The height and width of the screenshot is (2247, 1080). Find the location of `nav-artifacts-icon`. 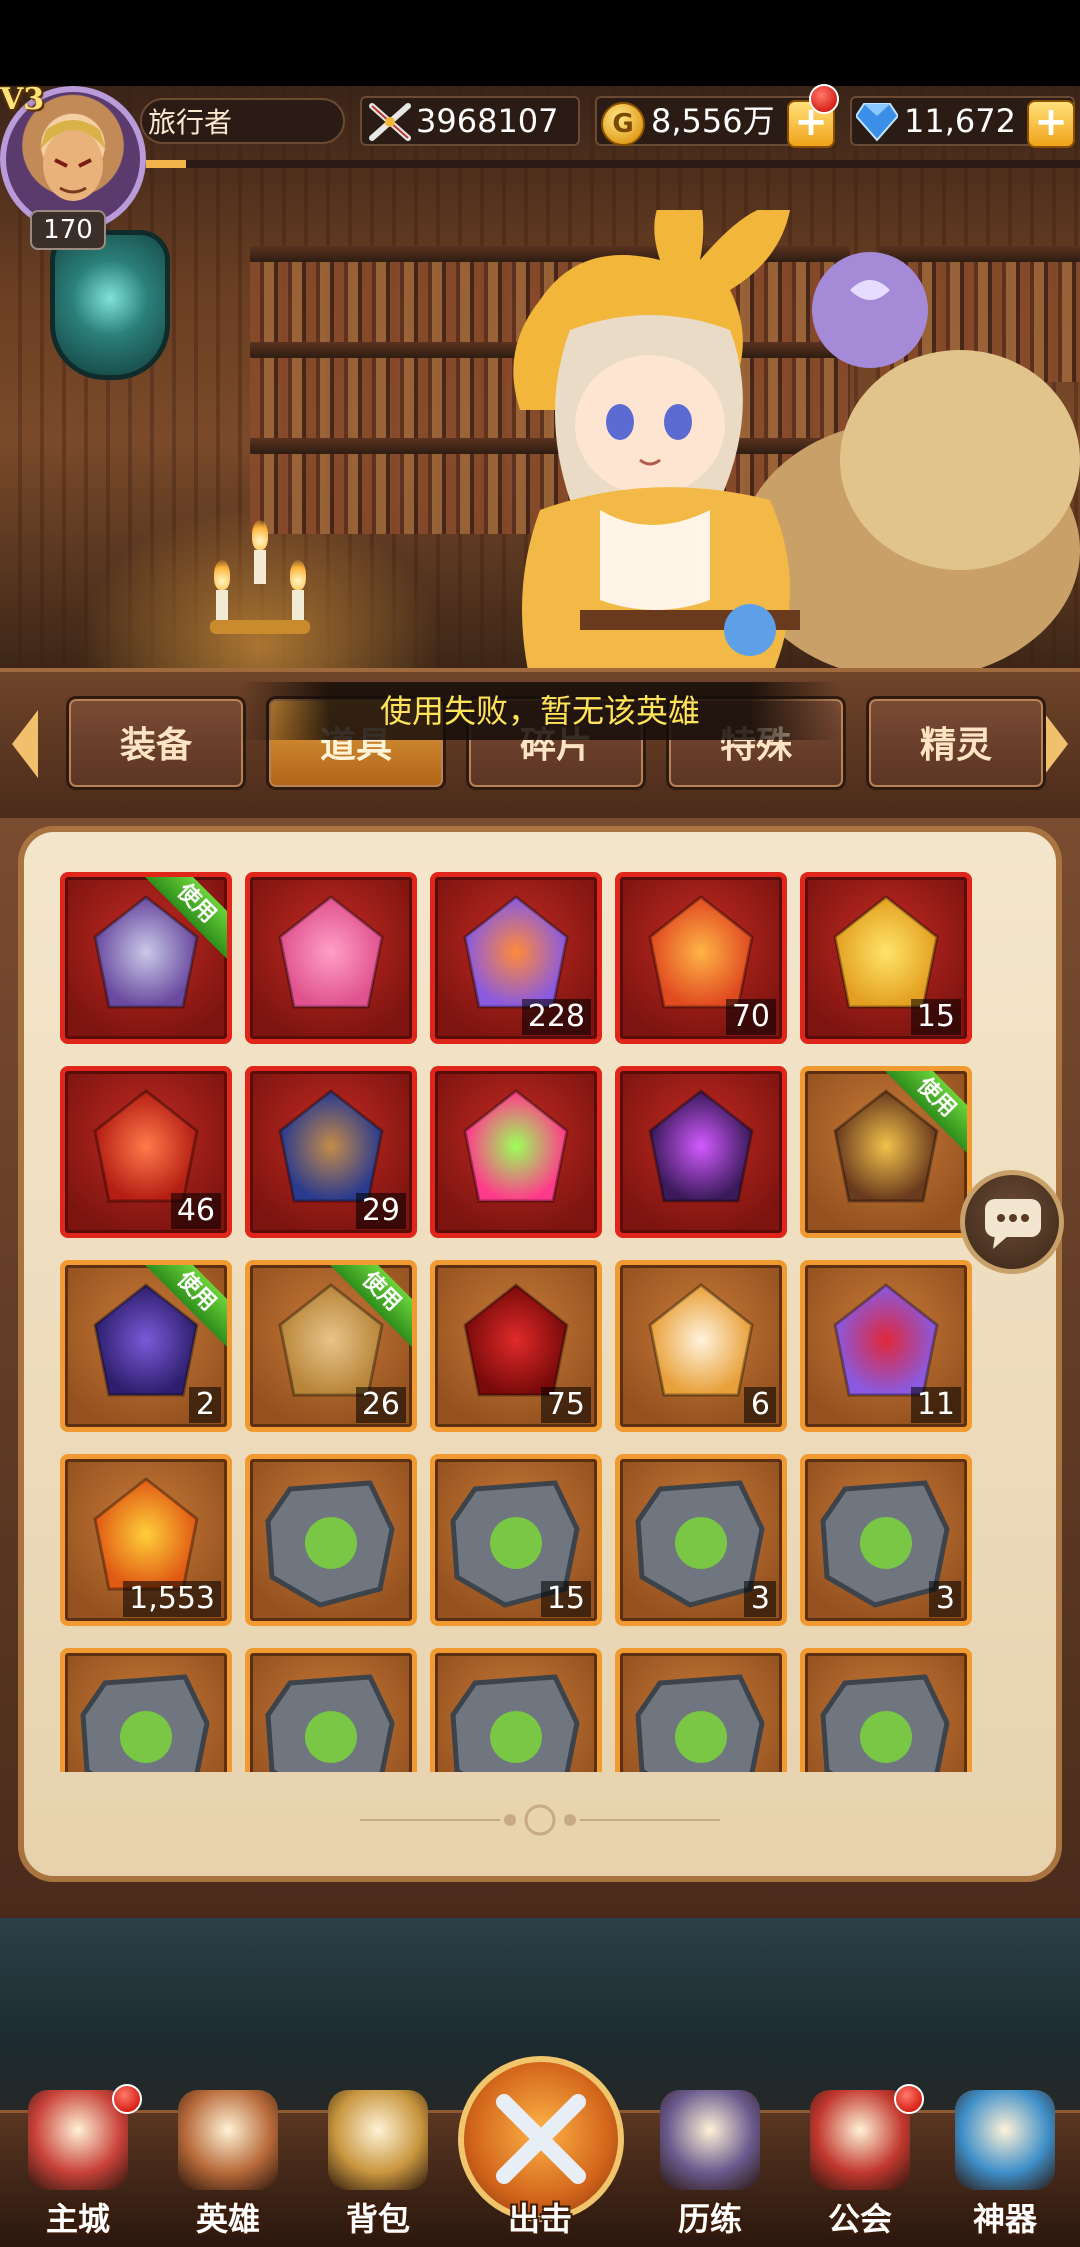

nav-artifacts-icon is located at coordinates (1005, 2140).